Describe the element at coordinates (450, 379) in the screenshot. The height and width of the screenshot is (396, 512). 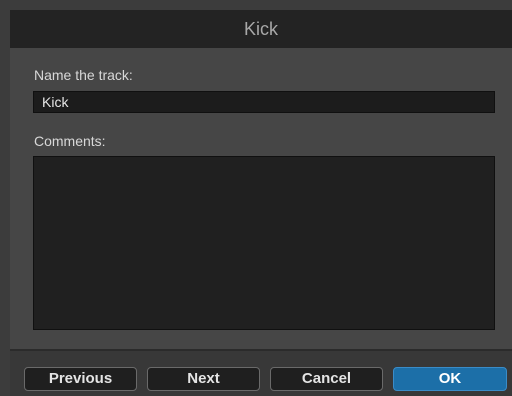
I see `ok-button: OK` at that location.